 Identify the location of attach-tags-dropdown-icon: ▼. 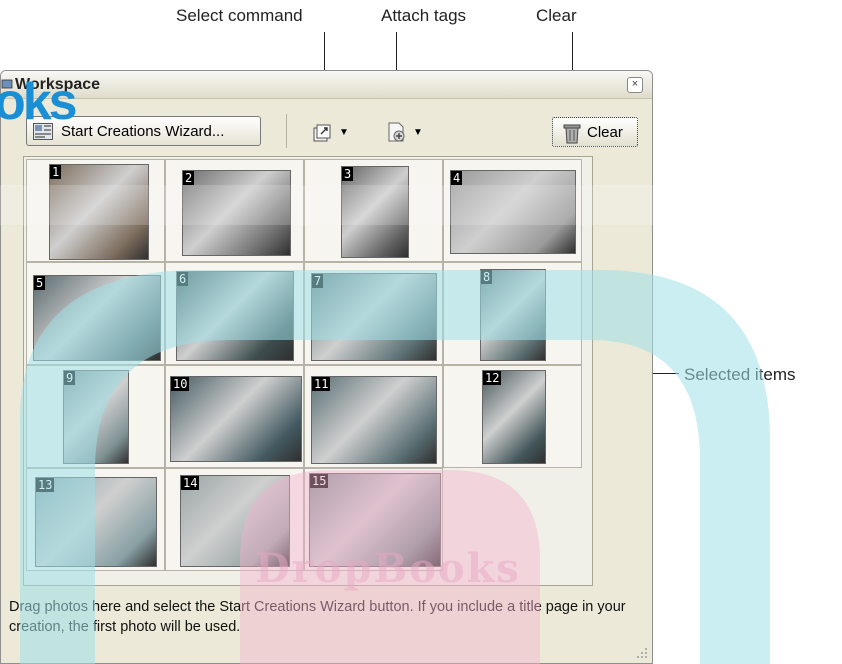
(418, 132).